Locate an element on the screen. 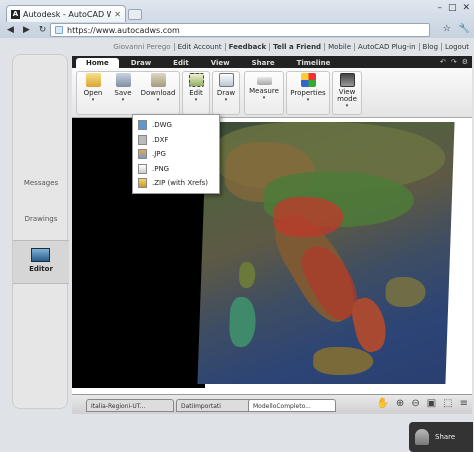  new-tab-button is located at coordinates (135, 14).